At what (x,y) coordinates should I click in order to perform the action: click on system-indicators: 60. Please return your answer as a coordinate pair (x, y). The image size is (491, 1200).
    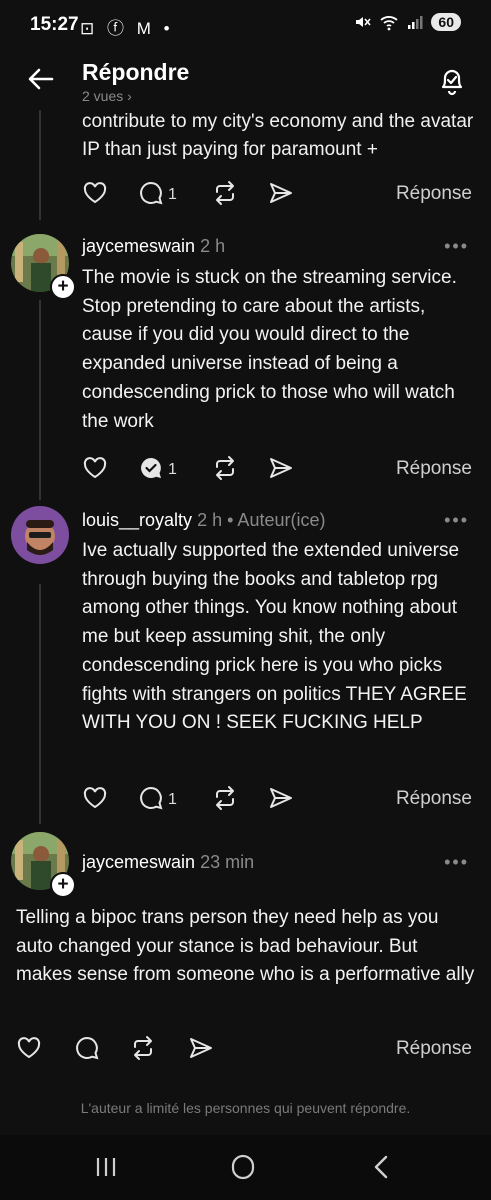
    Looking at the image, I should click on (407, 22).